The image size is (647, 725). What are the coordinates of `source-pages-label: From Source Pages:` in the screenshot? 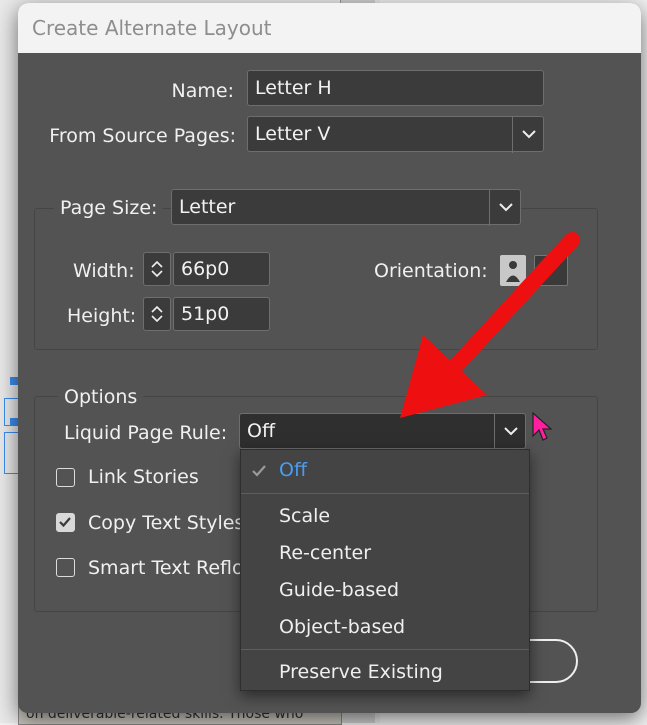 It's located at (142, 136).